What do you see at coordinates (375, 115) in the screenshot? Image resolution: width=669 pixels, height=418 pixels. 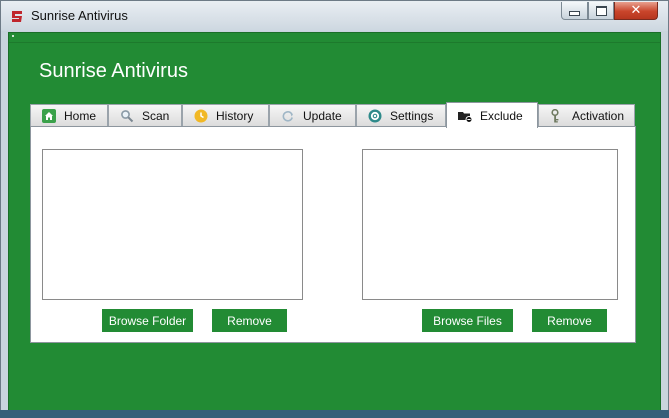 I see `gear-icon` at bounding box center [375, 115].